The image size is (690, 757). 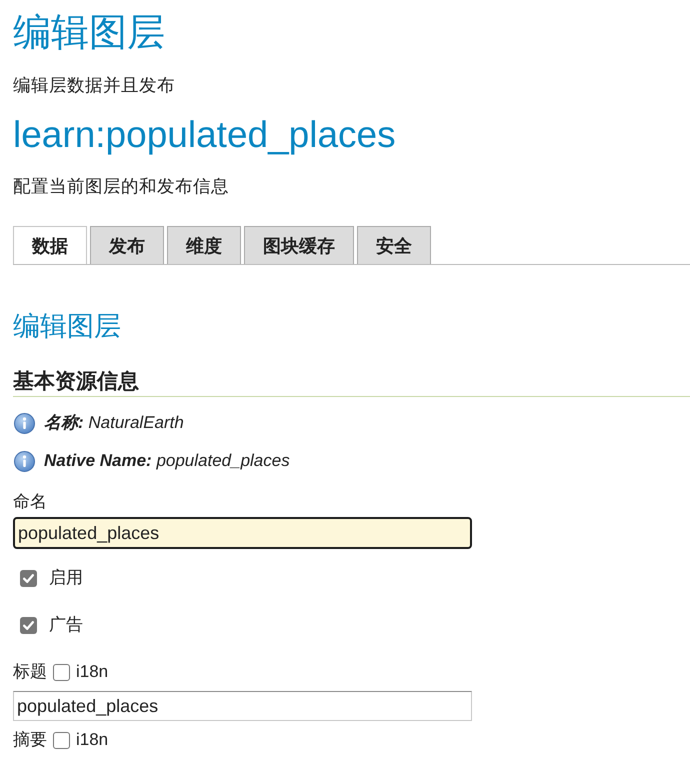 I want to click on info-text: Native Name: populated_places, so click(x=167, y=461).